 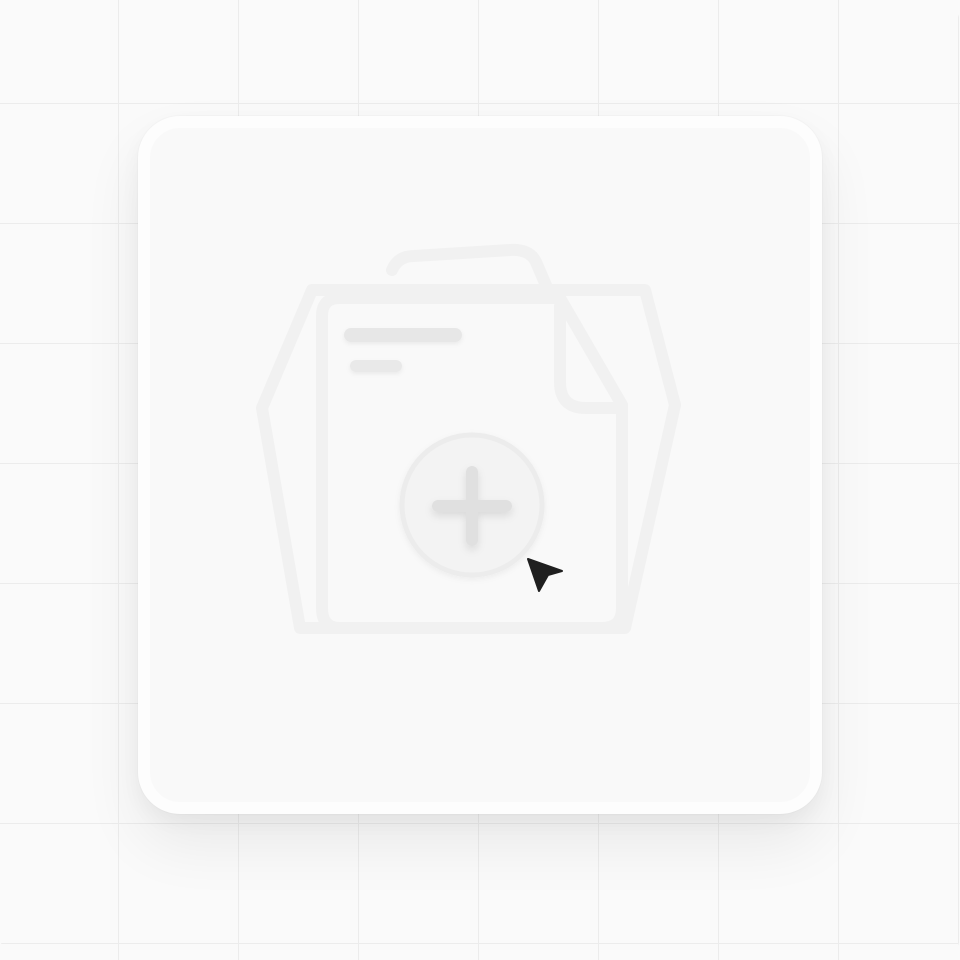 What do you see at coordinates (376, 366) in the screenshot?
I see `placeholder-line-short` at bounding box center [376, 366].